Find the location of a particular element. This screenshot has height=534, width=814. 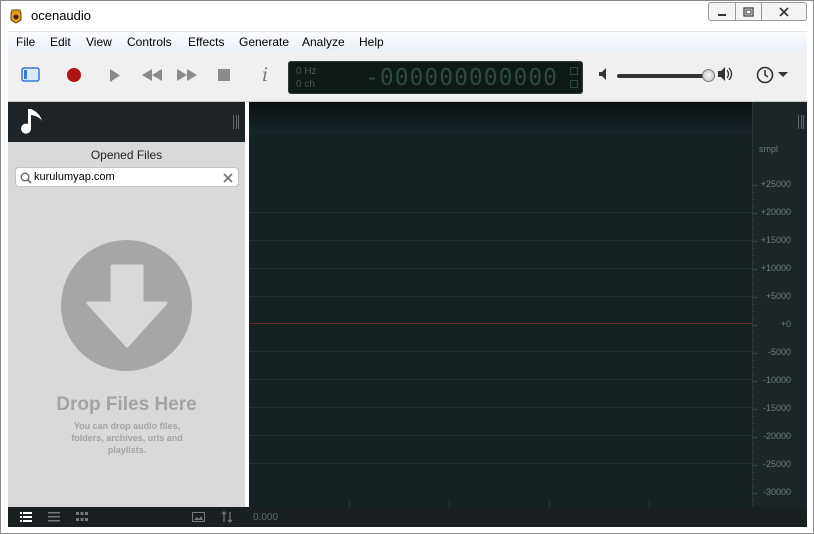

sidebar-resize-handle is located at coordinates (236, 122).